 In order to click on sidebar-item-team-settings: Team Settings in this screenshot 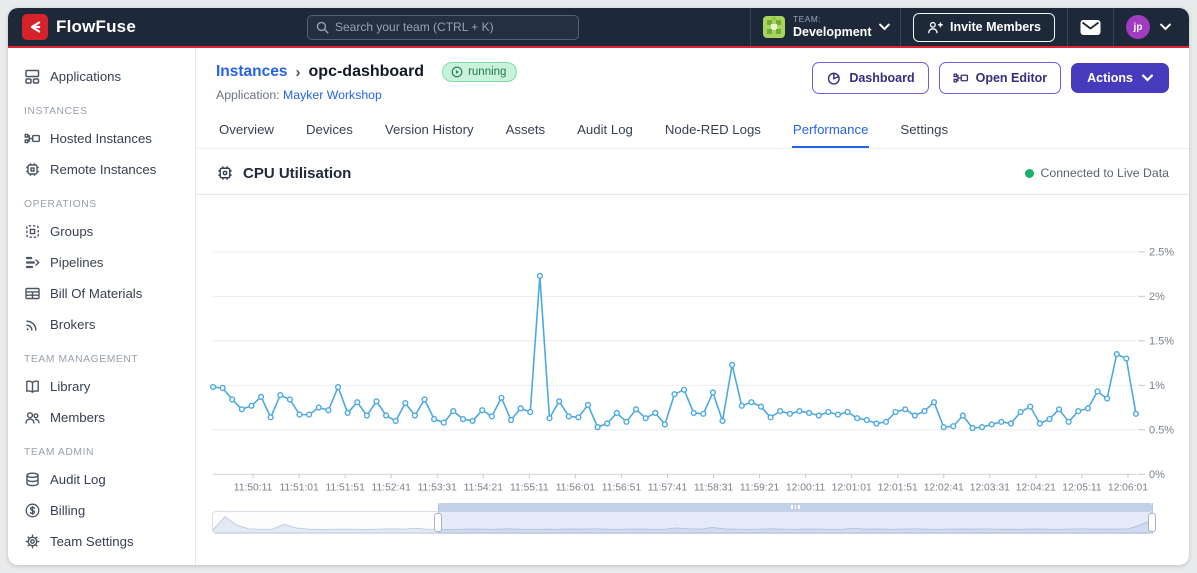, I will do `click(101, 541)`.